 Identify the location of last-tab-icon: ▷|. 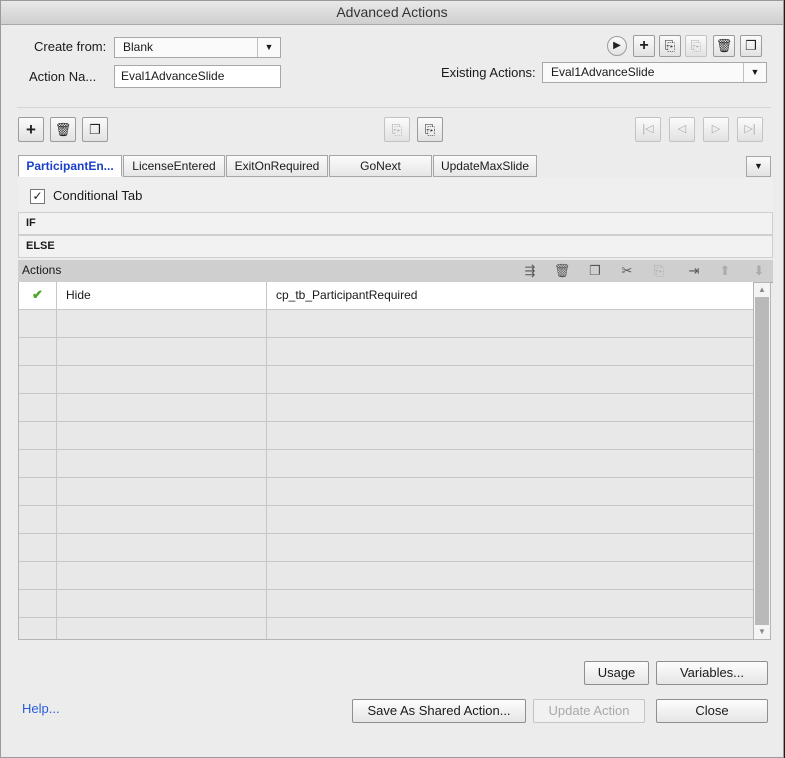
(750, 129).